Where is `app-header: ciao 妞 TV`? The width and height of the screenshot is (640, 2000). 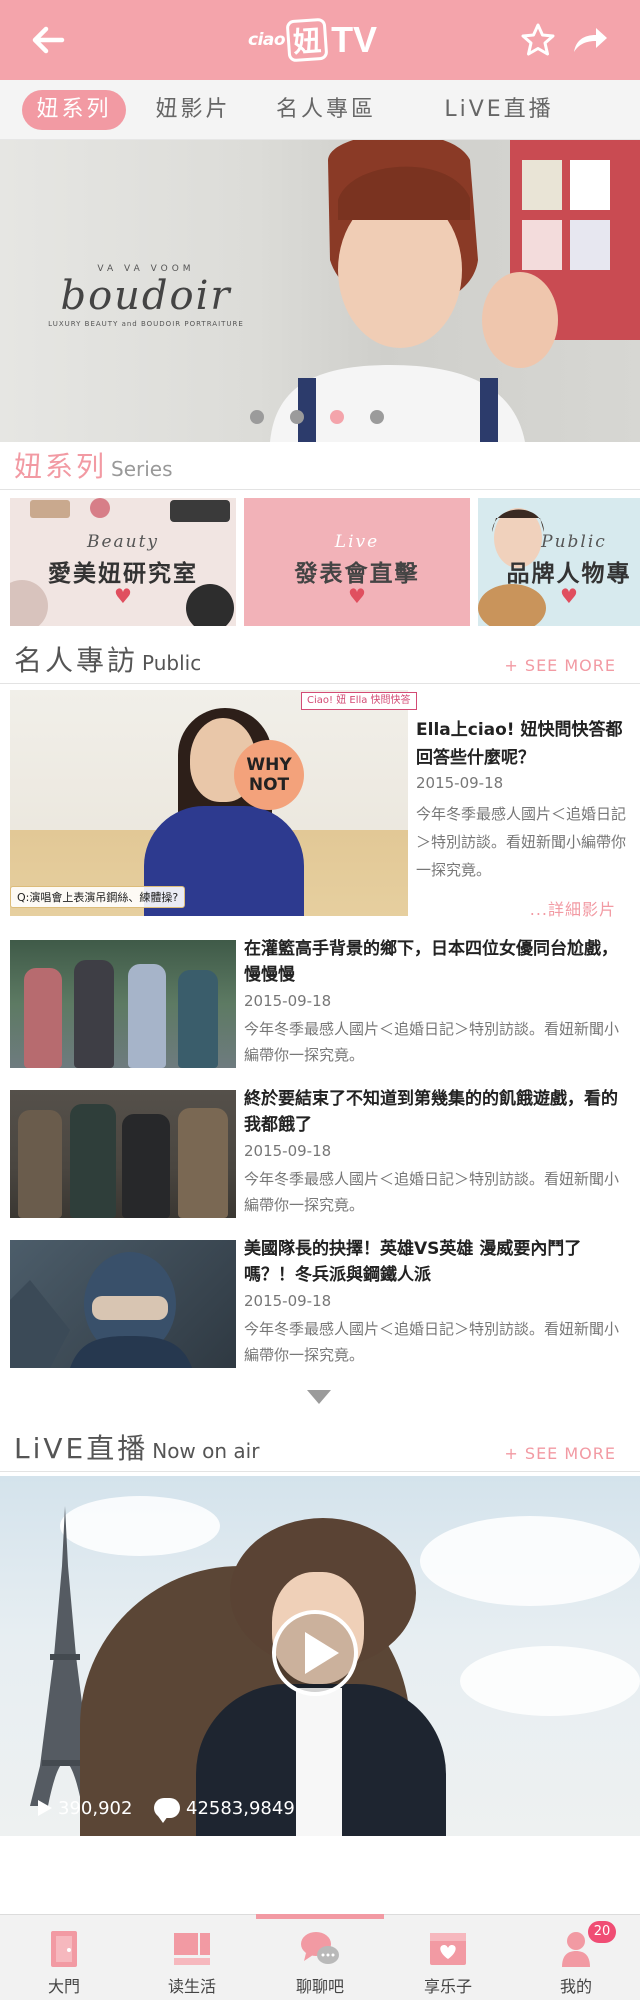 app-header: ciao 妞 TV is located at coordinates (320, 40).